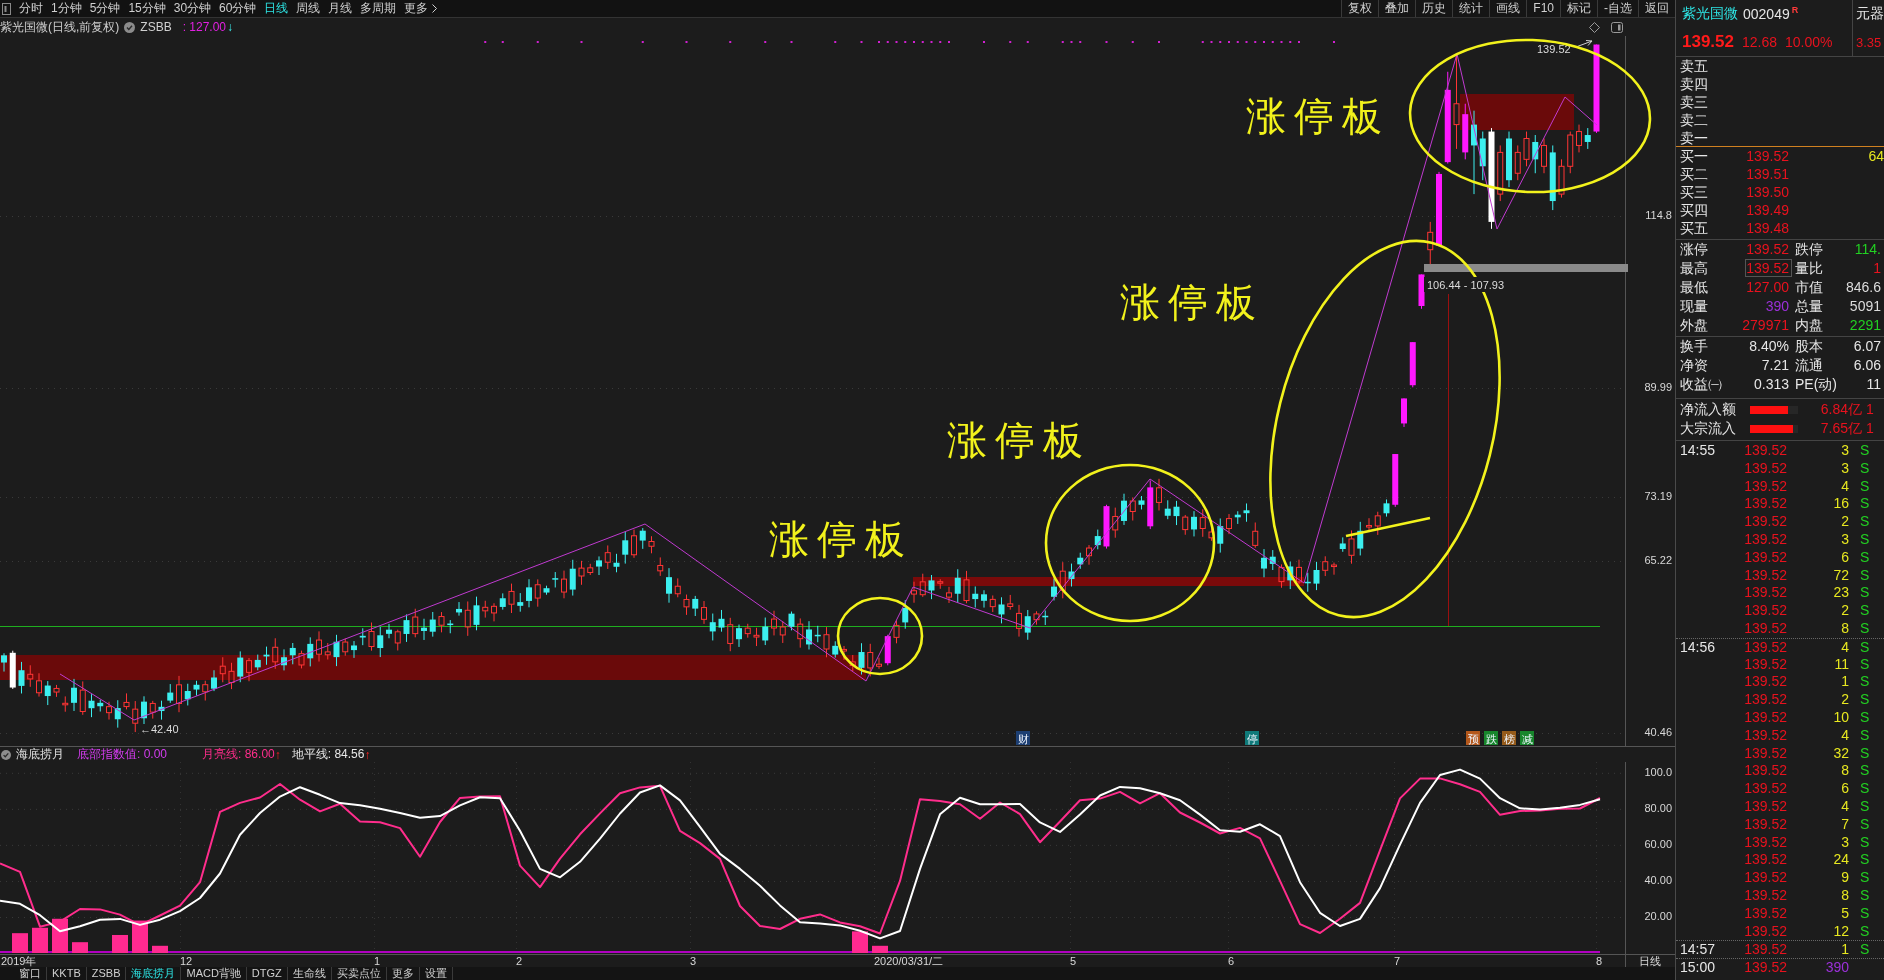 The height and width of the screenshot is (980, 1884). I want to click on stat-value: 279971, so click(1765, 325).